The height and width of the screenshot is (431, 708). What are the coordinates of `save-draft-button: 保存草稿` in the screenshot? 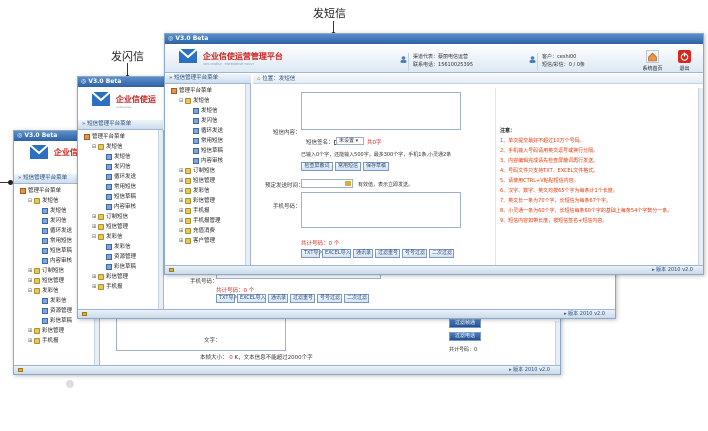 It's located at (376, 166).